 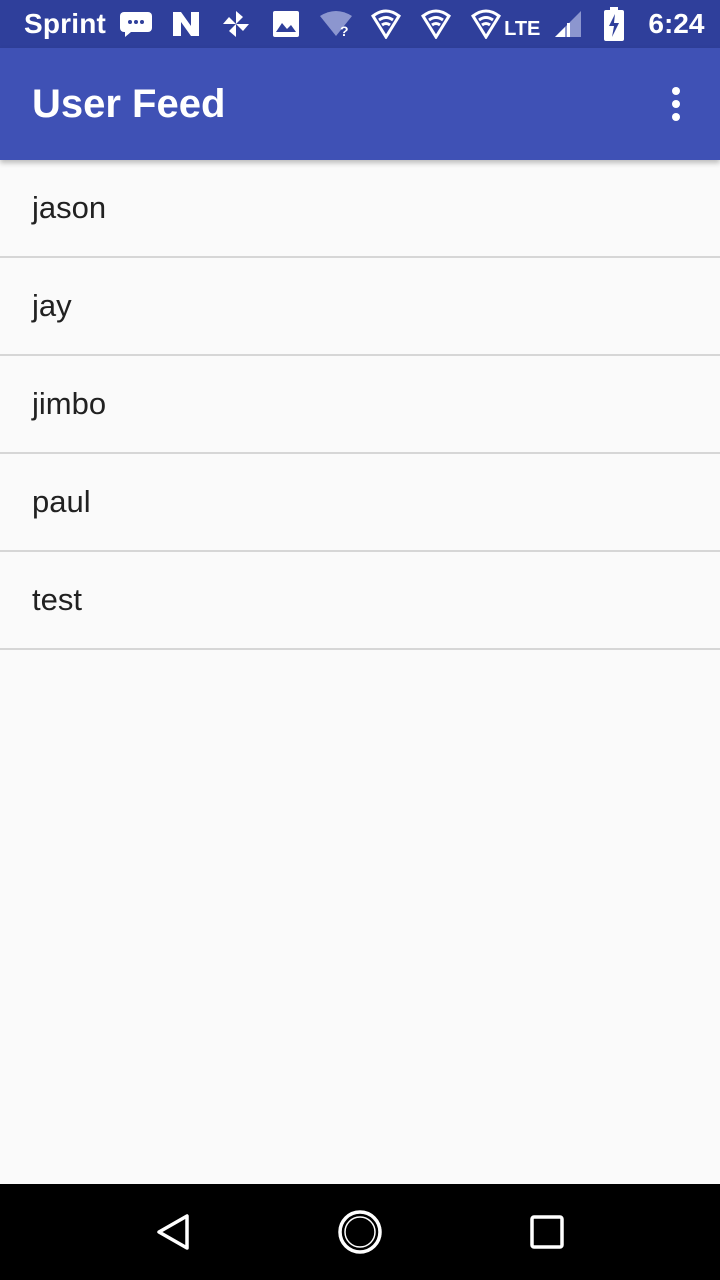 I want to click on user-name: jay, so click(x=52, y=305).